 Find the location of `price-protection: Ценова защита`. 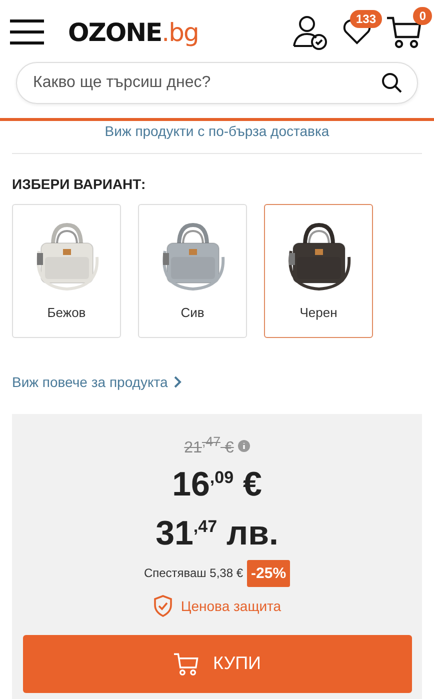

price-protection: Ценова защита is located at coordinates (231, 606).